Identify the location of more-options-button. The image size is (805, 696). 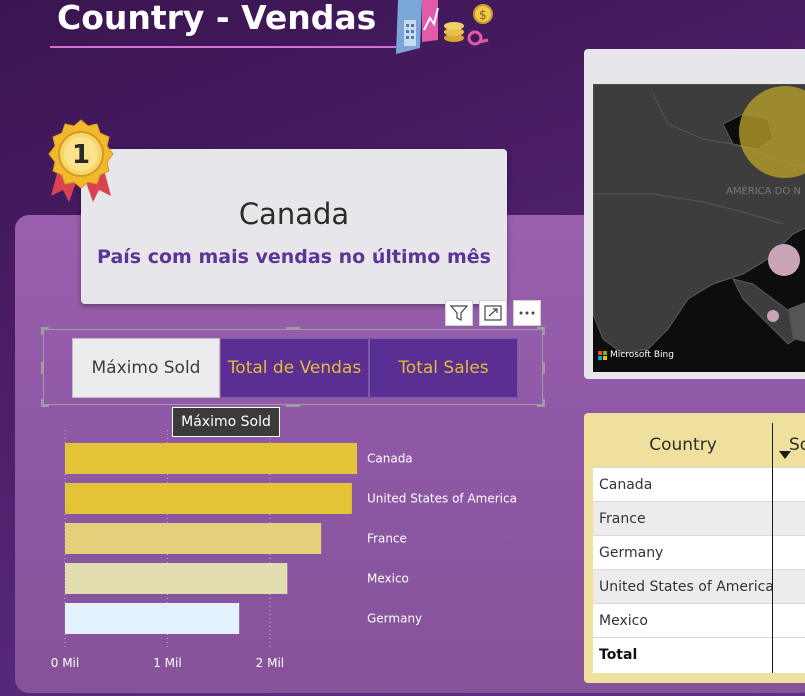
(527, 313).